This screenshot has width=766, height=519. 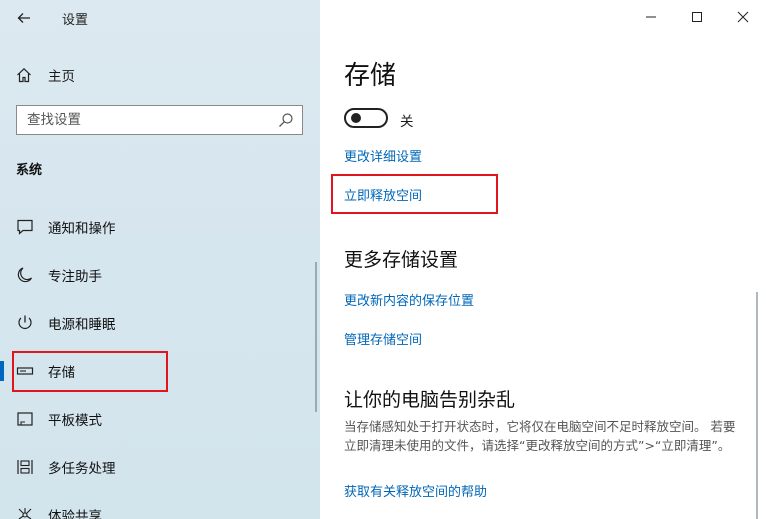 I want to click on sidebar-item-label: 专注助手, so click(x=75, y=277).